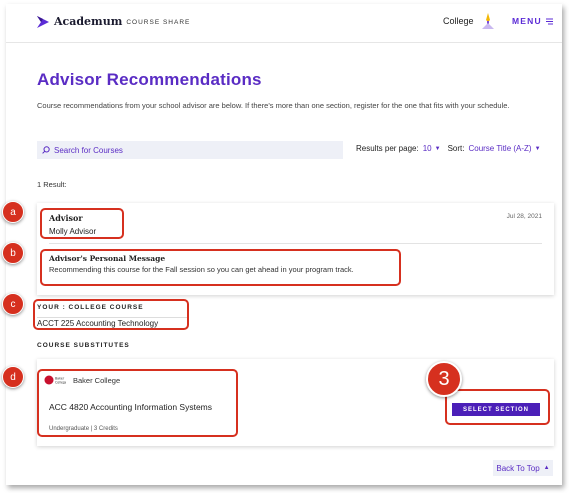 This screenshot has height=493, width=569. I want to click on course-substitutes-label: COURSE SUBSTITUTES, so click(83, 345).